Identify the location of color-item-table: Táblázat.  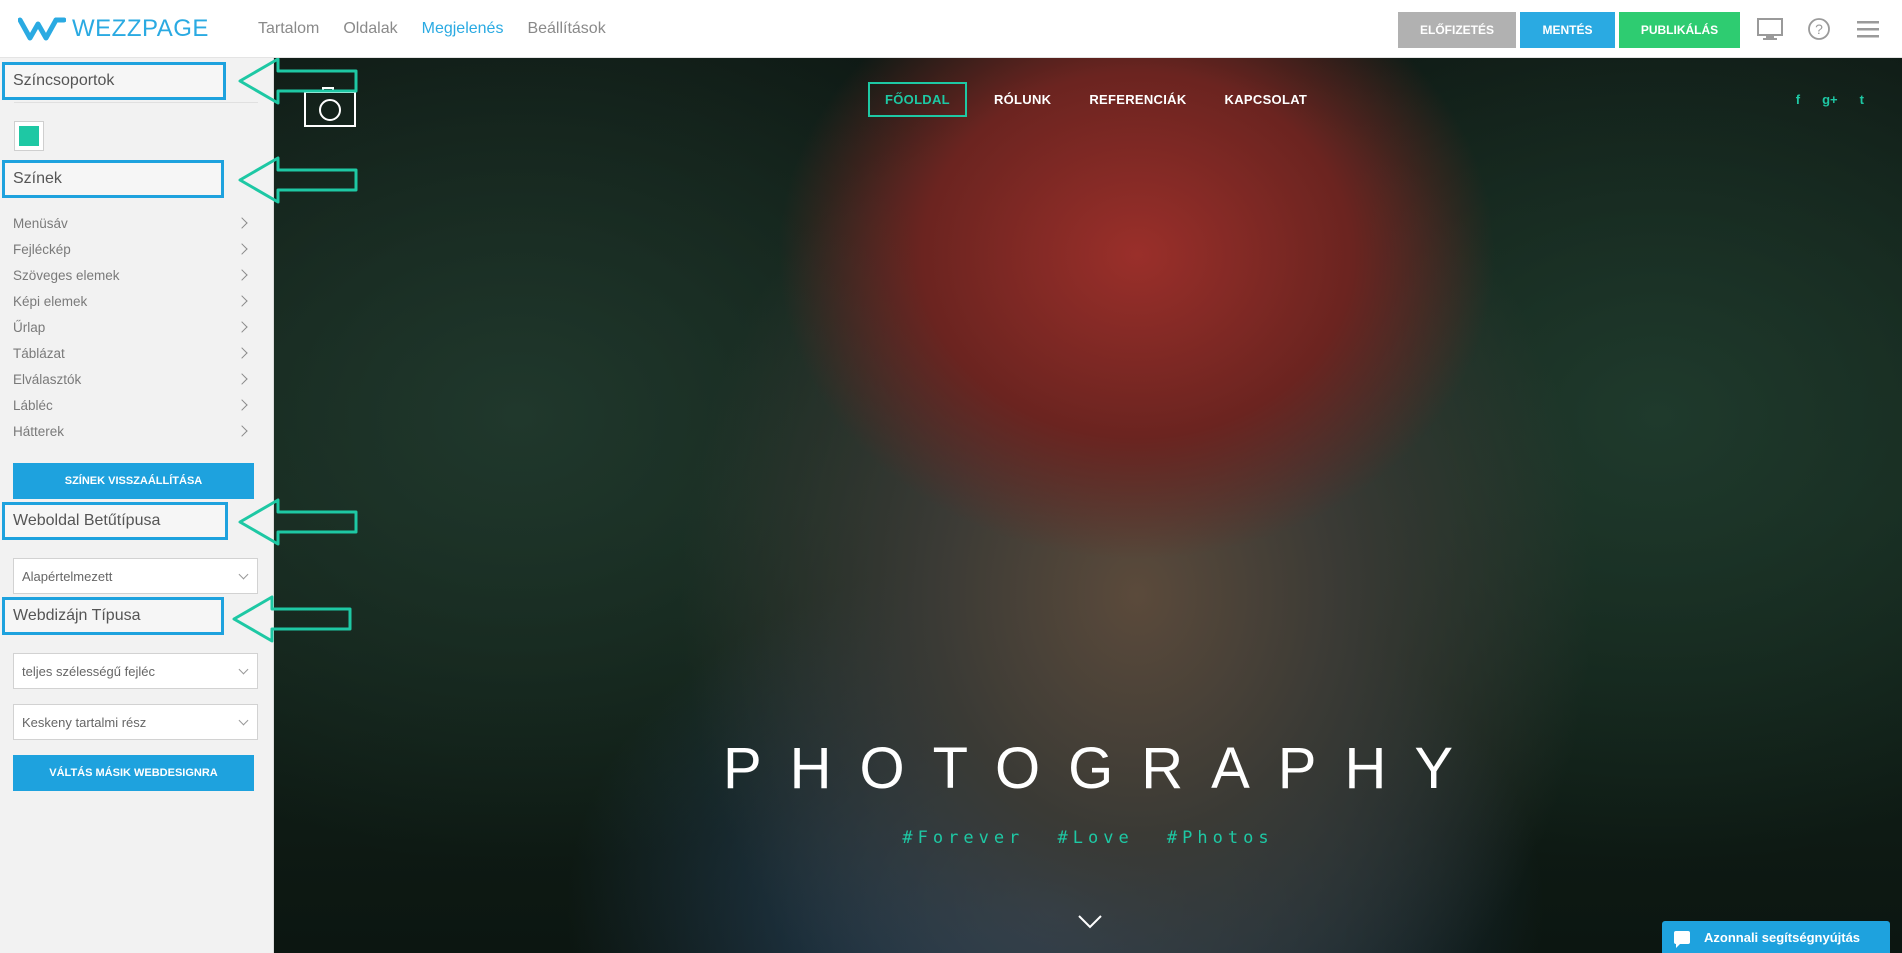
(131, 353).